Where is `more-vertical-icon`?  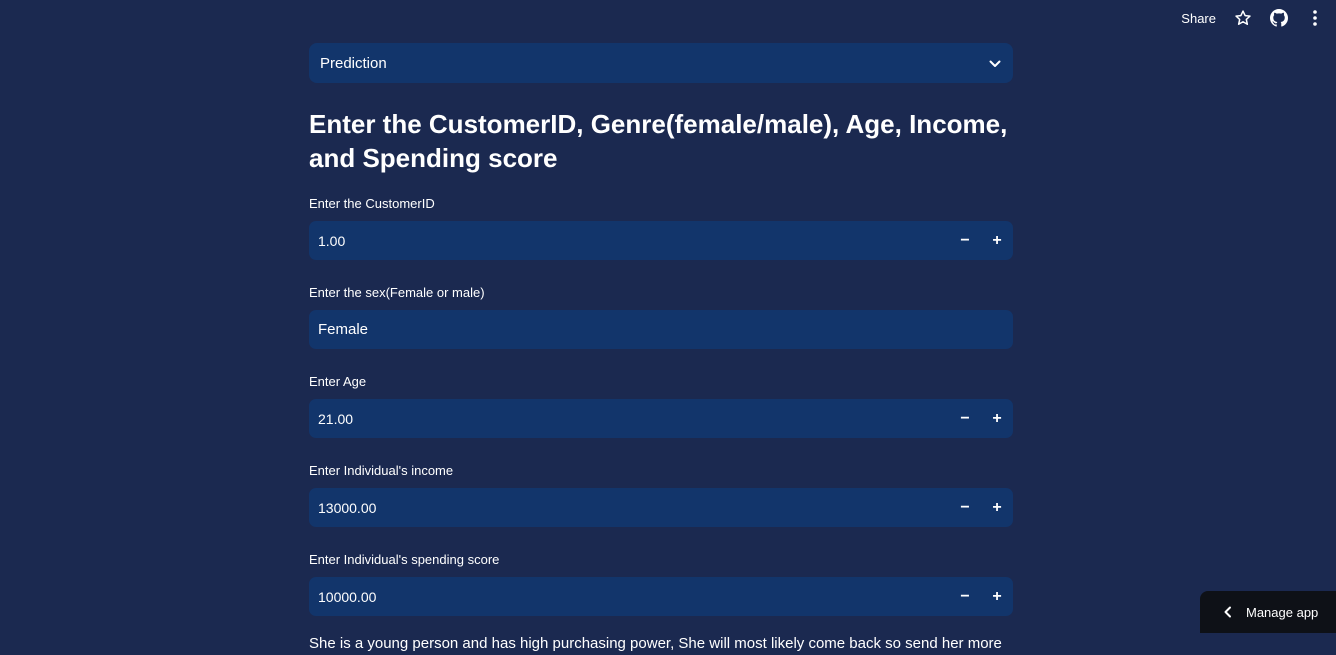 more-vertical-icon is located at coordinates (1315, 18).